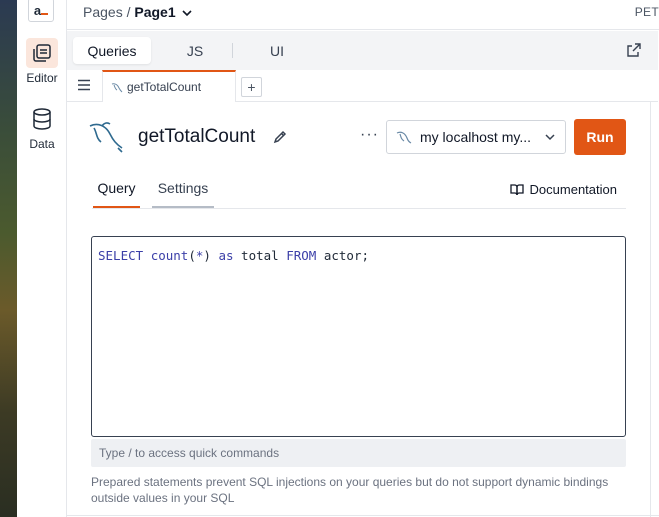 The image size is (659, 517). Describe the element at coordinates (654, 309) in the screenshot. I see `right-panel-edge` at that location.